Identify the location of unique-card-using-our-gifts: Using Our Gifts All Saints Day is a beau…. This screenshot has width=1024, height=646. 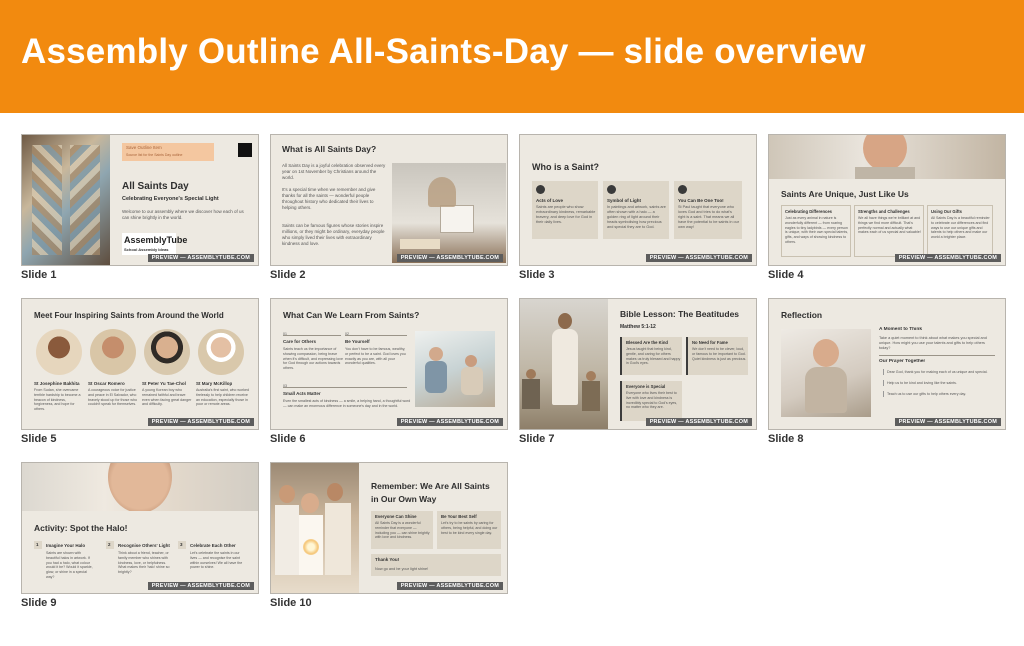
(960, 231).